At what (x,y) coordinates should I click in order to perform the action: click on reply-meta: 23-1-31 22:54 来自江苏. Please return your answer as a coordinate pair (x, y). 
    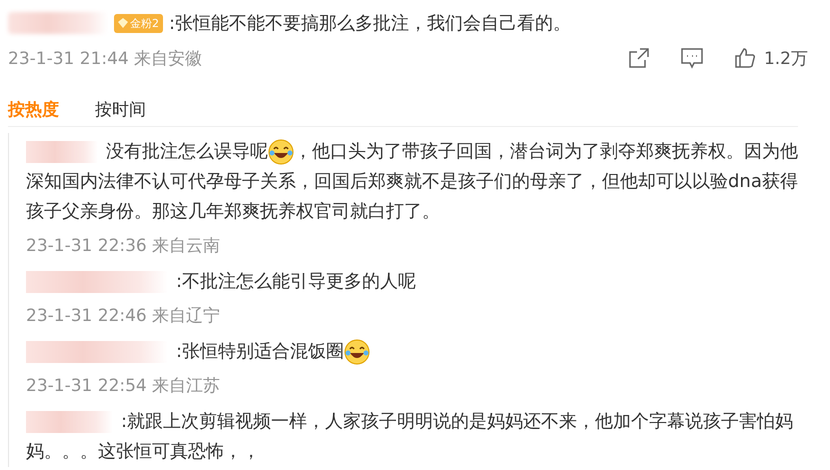
    Looking at the image, I should click on (123, 385).